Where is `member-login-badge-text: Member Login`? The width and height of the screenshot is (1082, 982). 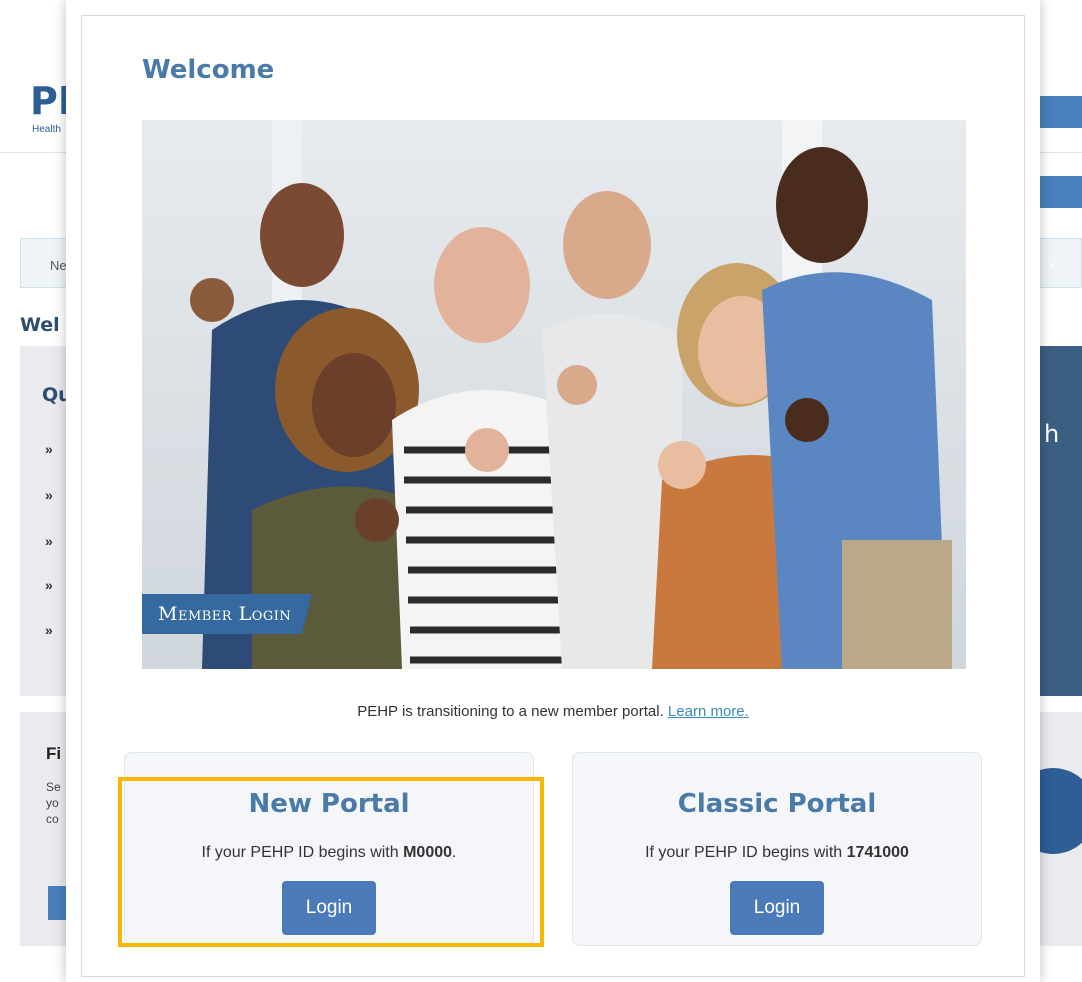
member-login-badge-text: Member Login is located at coordinates (225, 614).